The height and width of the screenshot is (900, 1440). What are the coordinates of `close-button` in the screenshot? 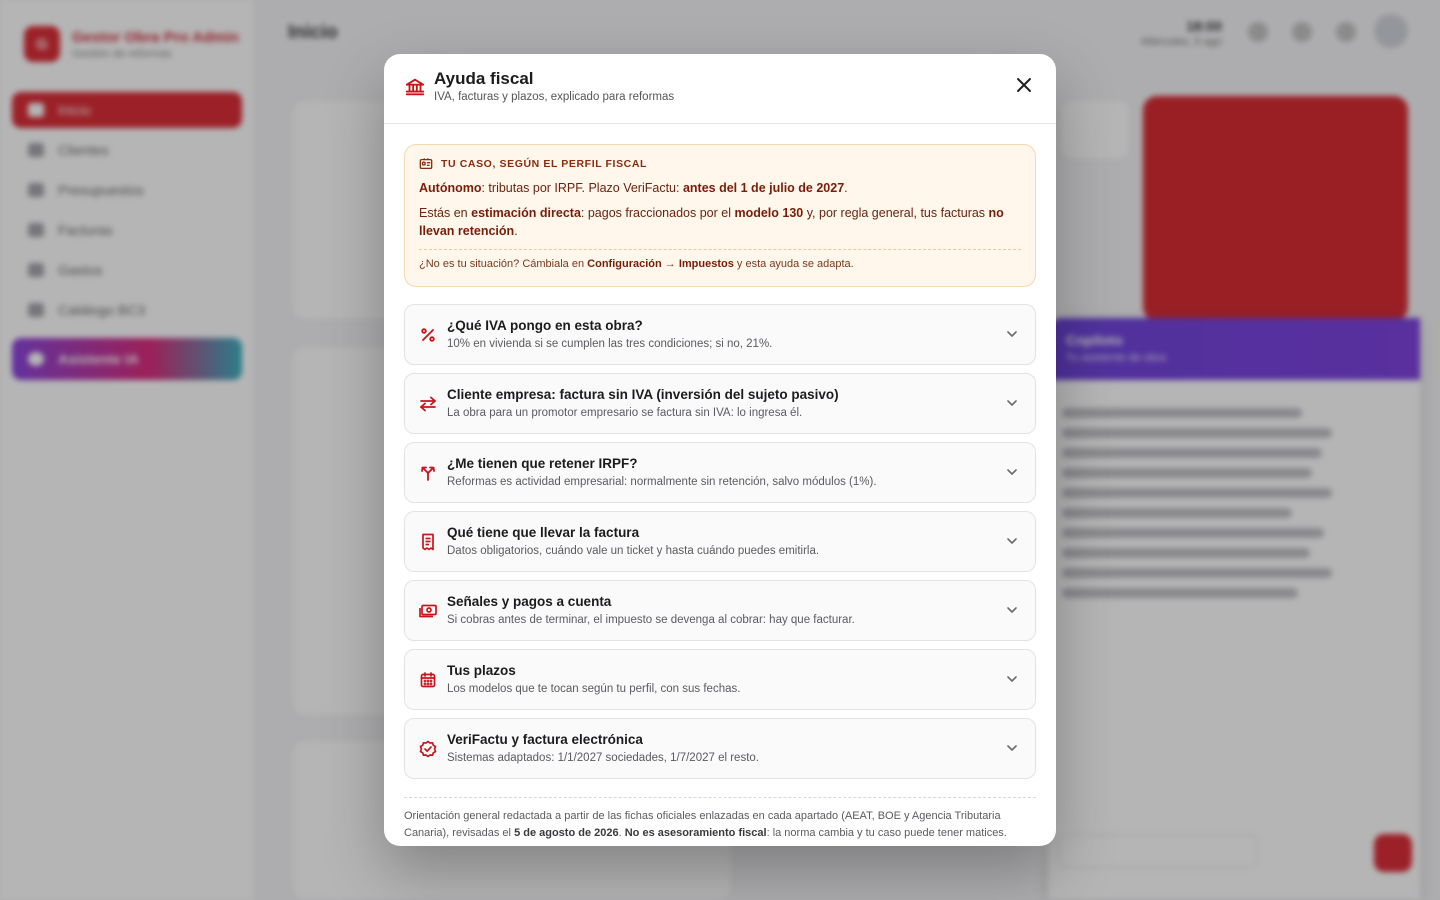 It's located at (1024, 85).